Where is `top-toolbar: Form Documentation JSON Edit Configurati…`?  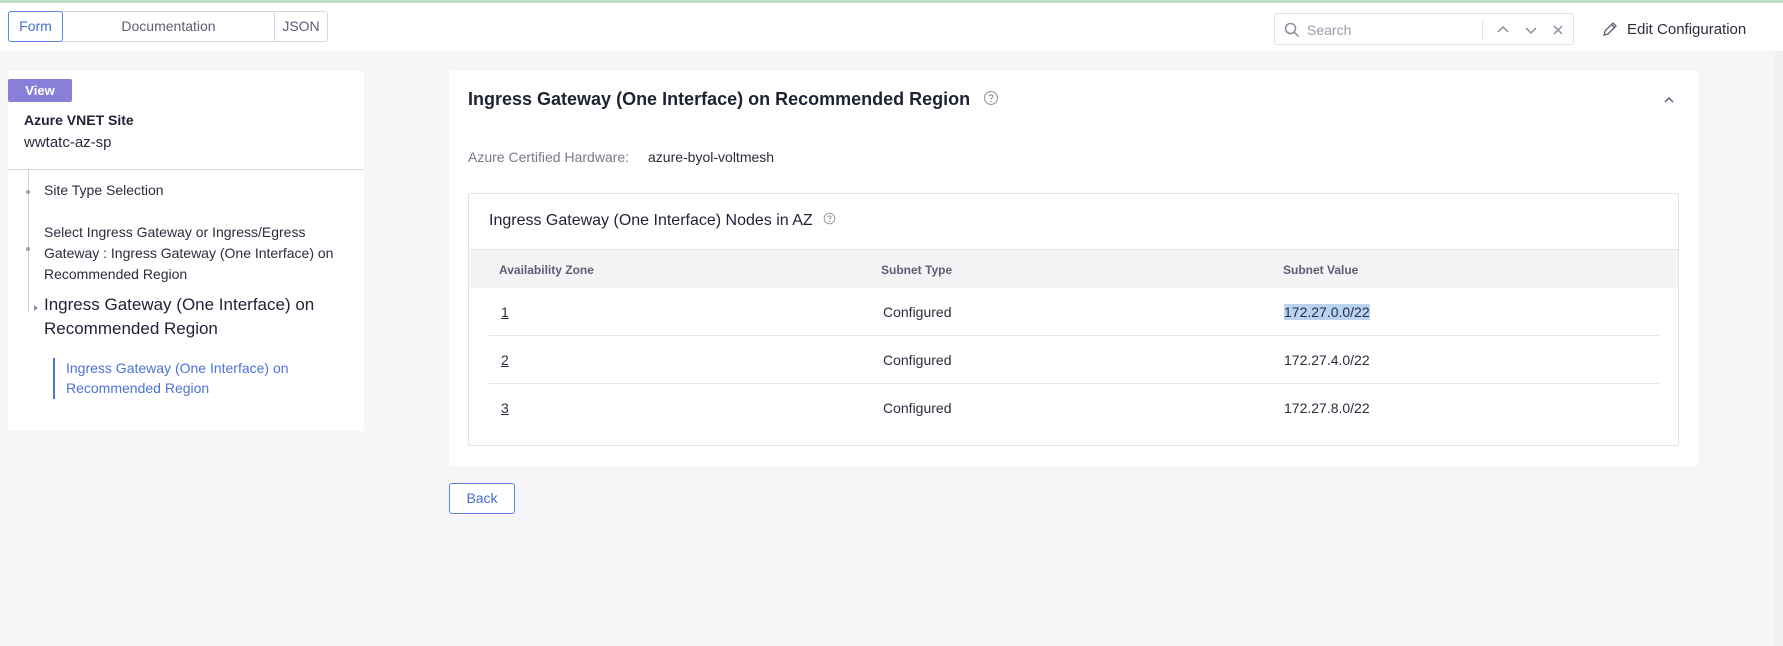
top-toolbar: Form Documentation JSON Edit Configurati… is located at coordinates (891, 27).